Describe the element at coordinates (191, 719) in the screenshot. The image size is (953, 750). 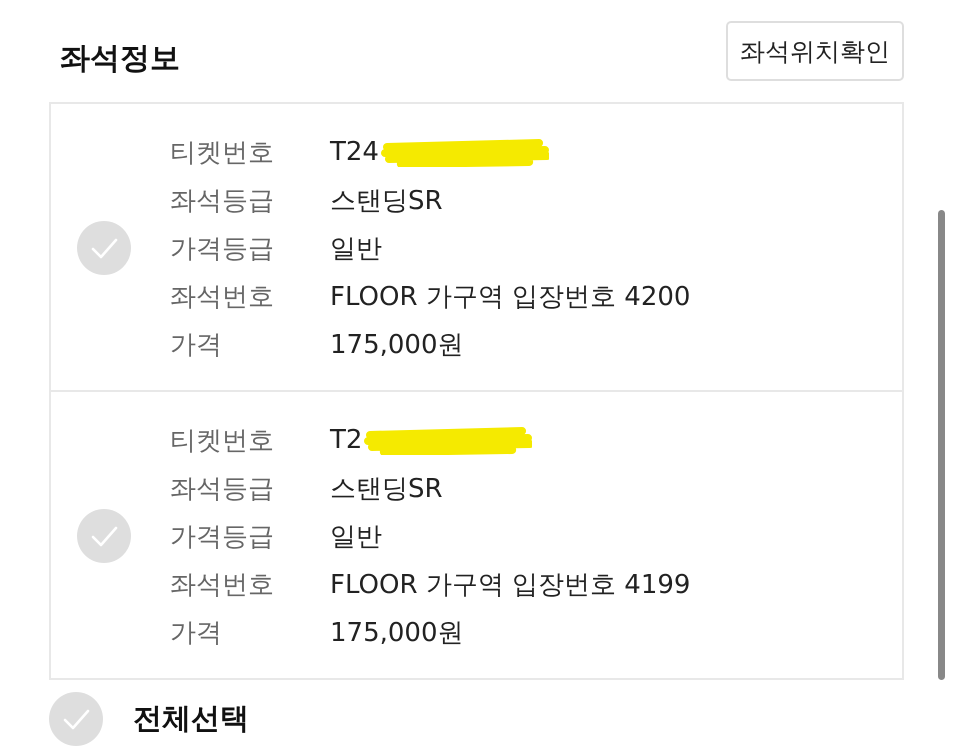
I see `select-all-label: 전체선택` at that location.